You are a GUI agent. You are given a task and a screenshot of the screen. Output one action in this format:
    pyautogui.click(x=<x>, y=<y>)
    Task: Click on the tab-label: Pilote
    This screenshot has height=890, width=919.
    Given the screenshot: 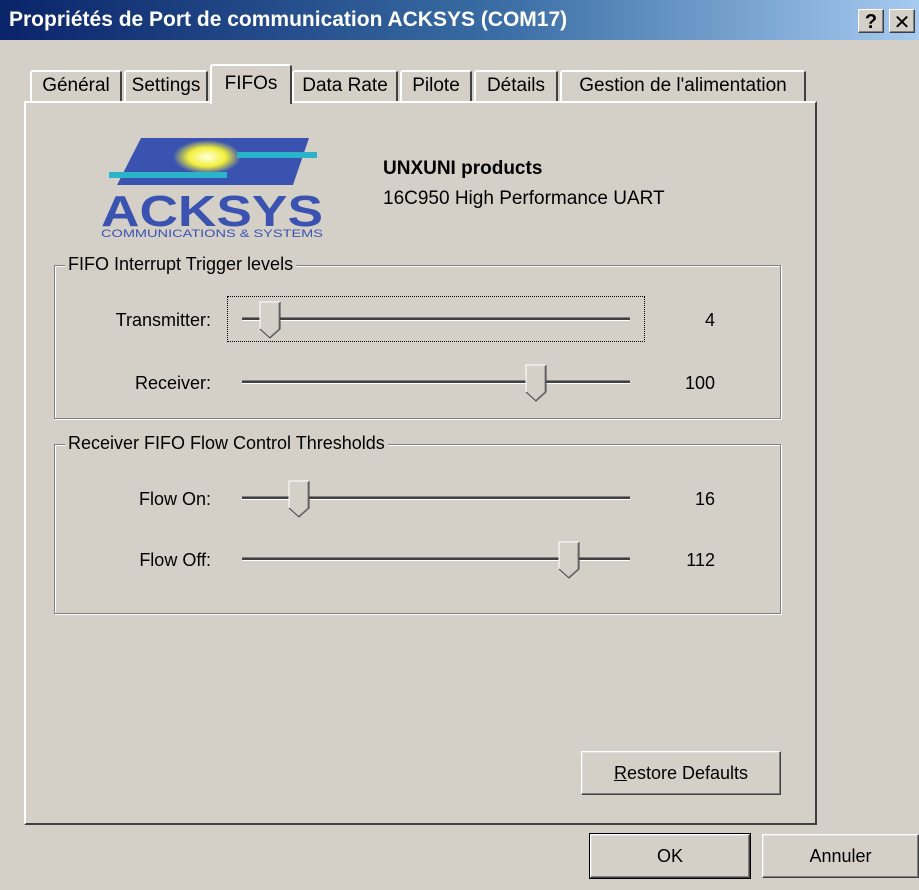 What is the action you would take?
    pyautogui.click(x=436, y=85)
    